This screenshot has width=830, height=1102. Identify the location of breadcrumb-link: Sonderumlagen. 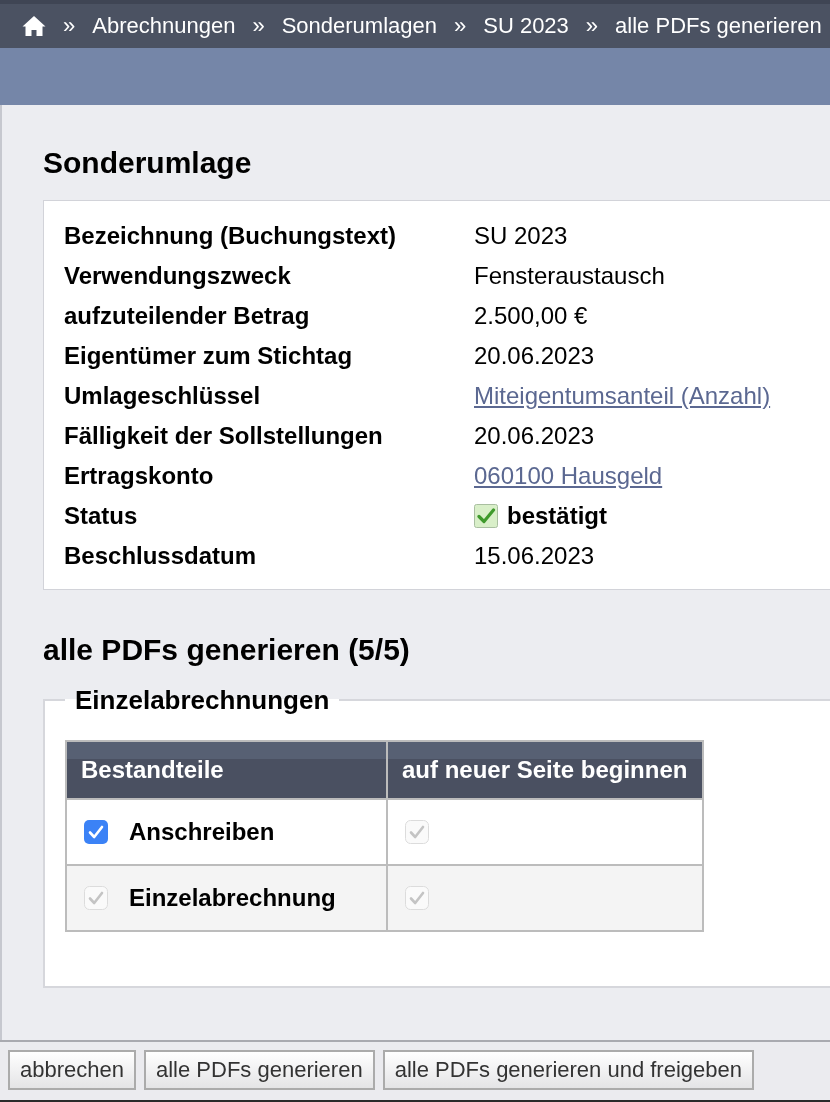
(359, 26).